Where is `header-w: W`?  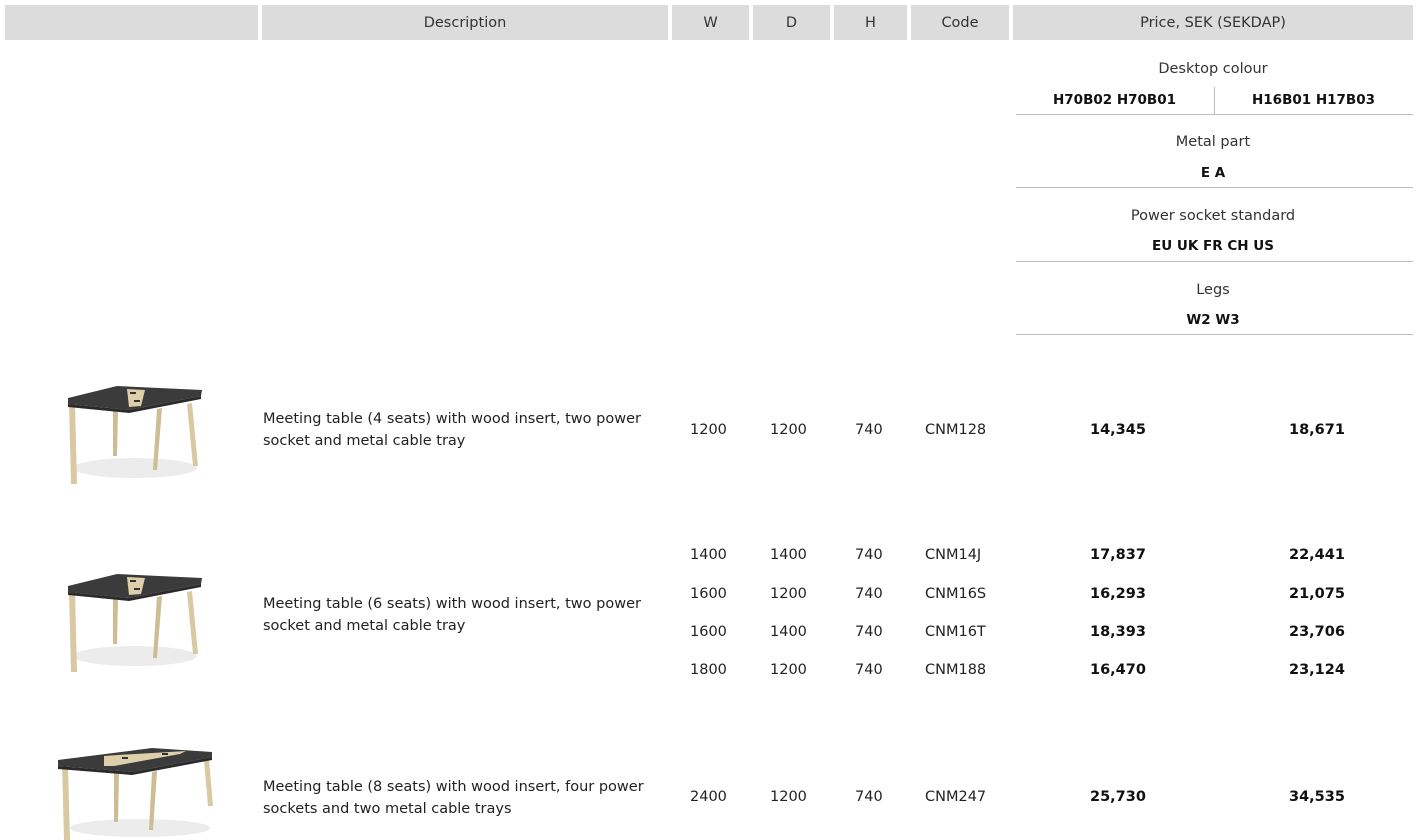 header-w: W is located at coordinates (710, 22).